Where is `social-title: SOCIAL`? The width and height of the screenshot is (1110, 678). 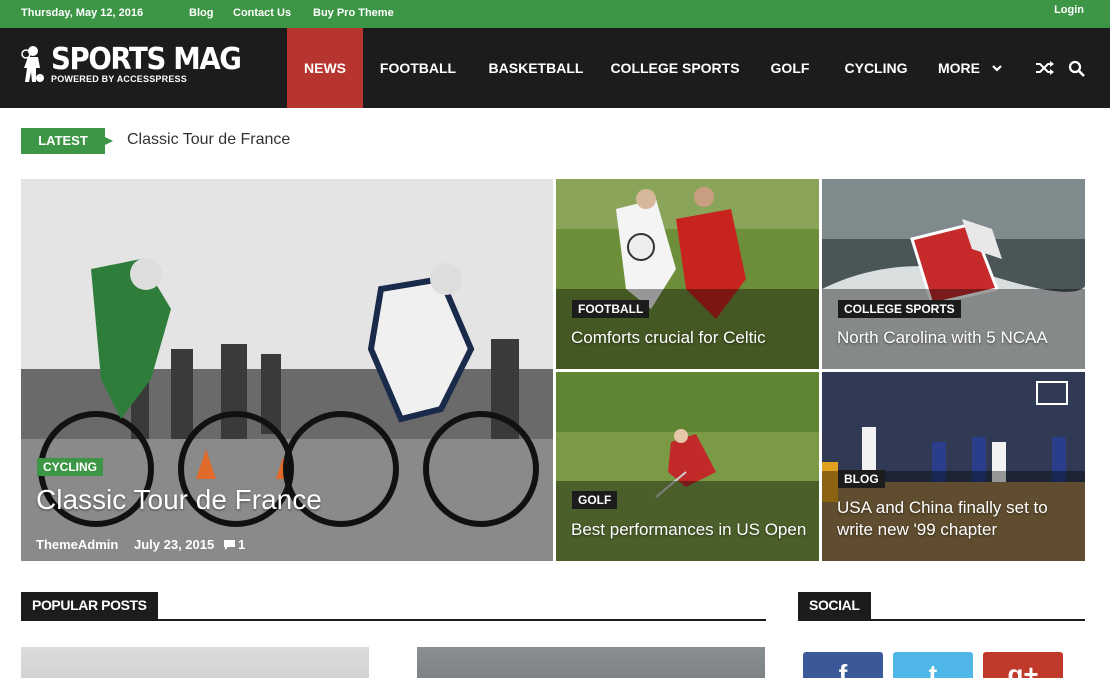
social-title: SOCIAL is located at coordinates (834, 605).